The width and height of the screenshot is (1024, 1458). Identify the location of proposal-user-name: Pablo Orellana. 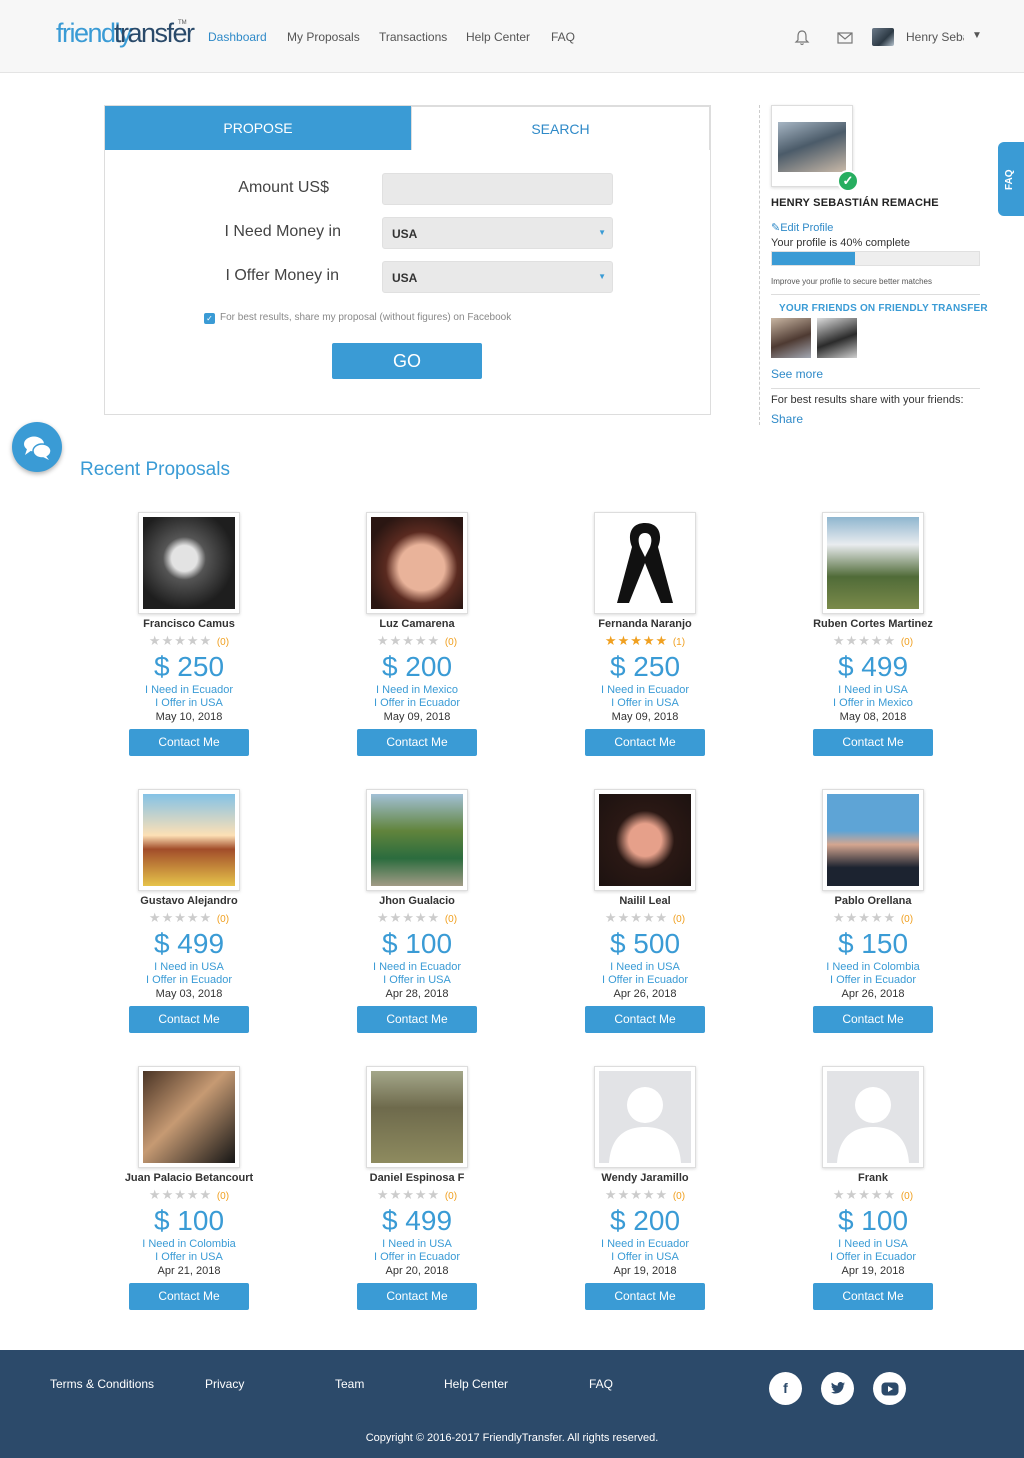
(873, 901).